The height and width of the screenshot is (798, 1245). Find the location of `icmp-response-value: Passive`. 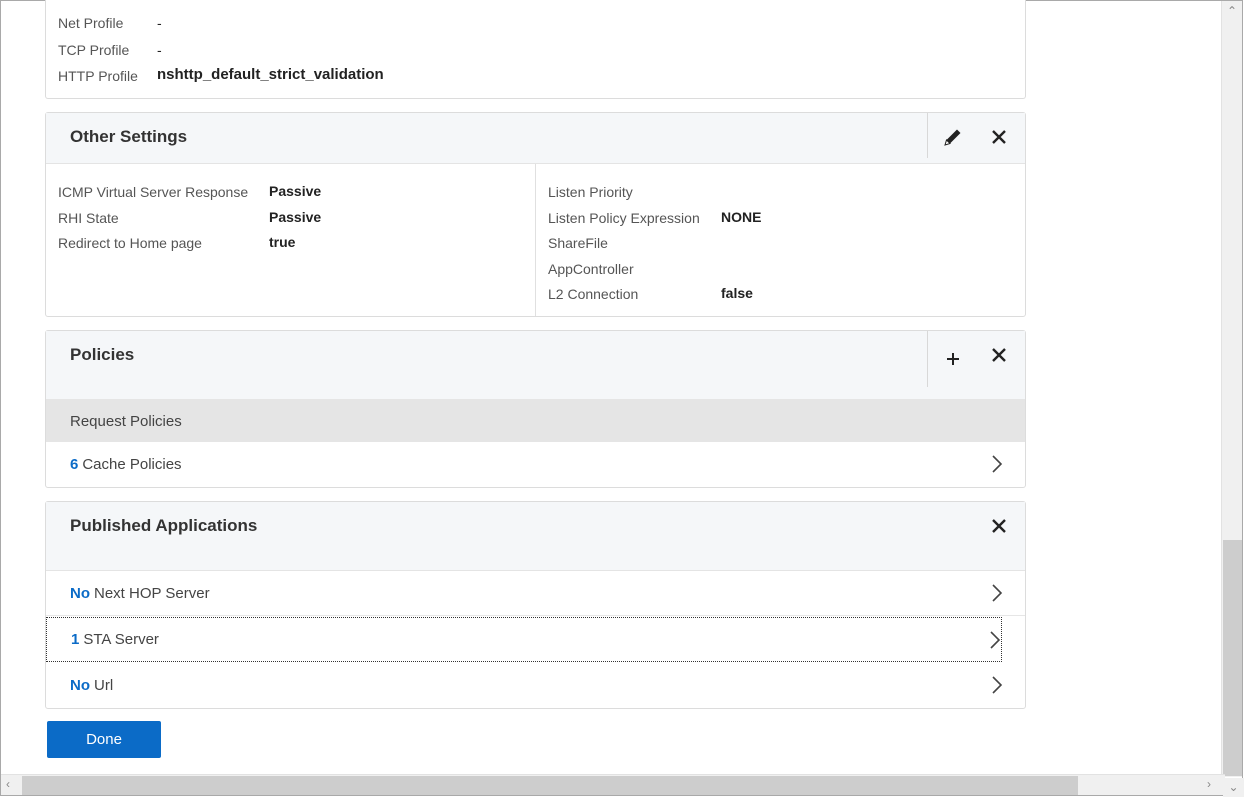

icmp-response-value: Passive is located at coordinates (295, 191).